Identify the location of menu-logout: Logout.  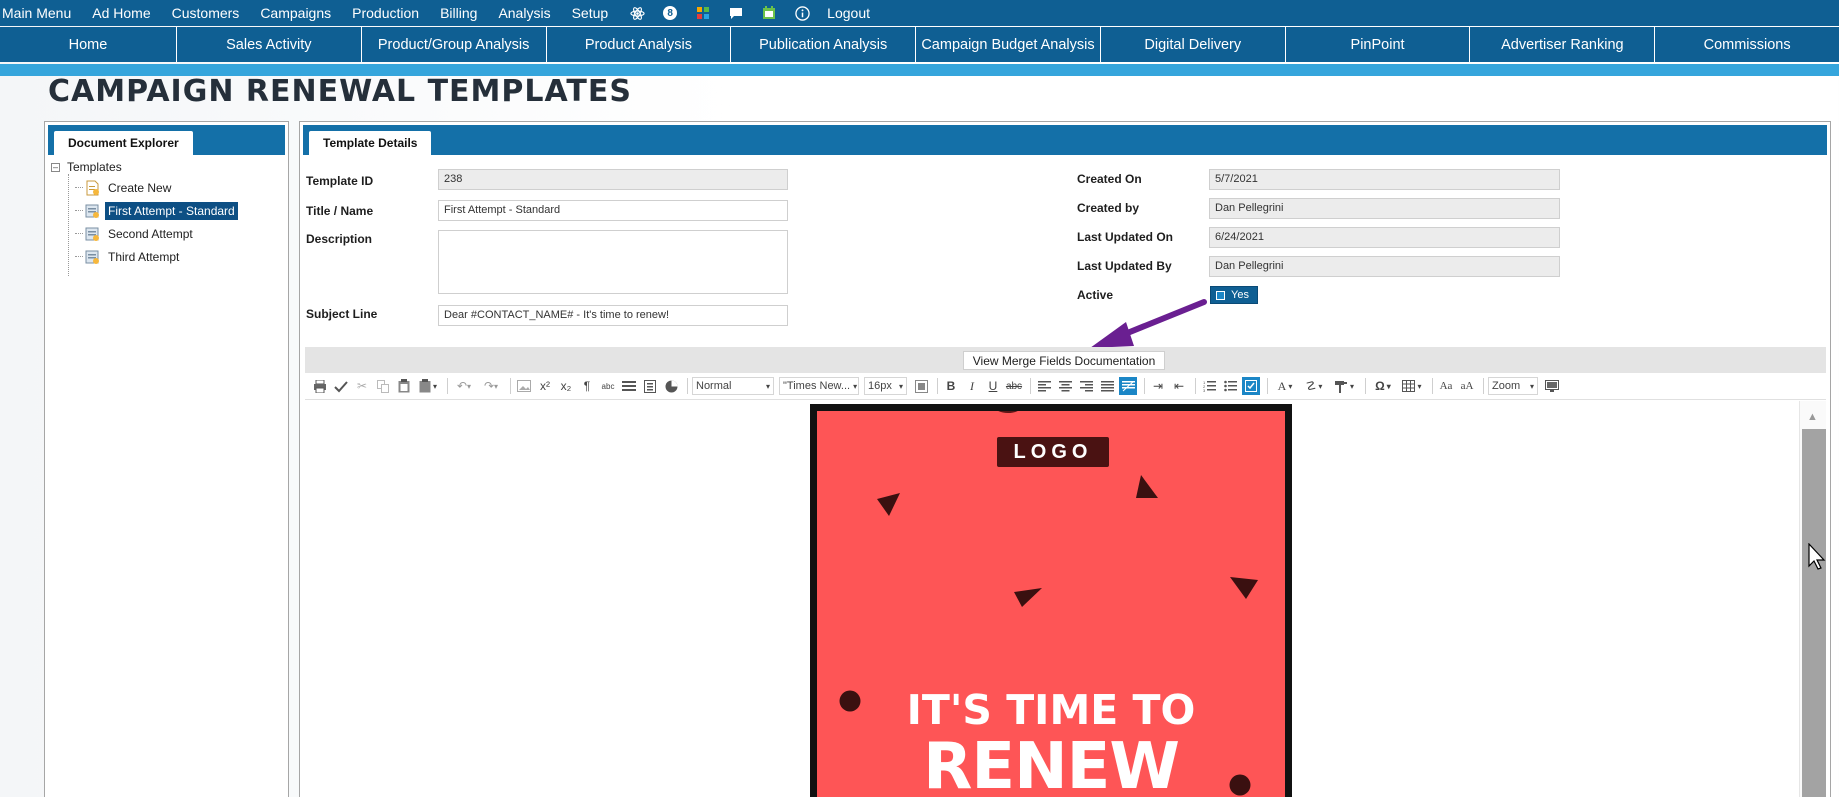
(848, 13).